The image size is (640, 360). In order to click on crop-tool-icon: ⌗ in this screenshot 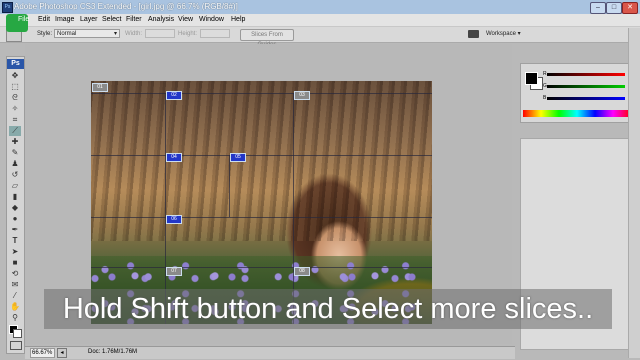, I will do `click(15, 120)`.